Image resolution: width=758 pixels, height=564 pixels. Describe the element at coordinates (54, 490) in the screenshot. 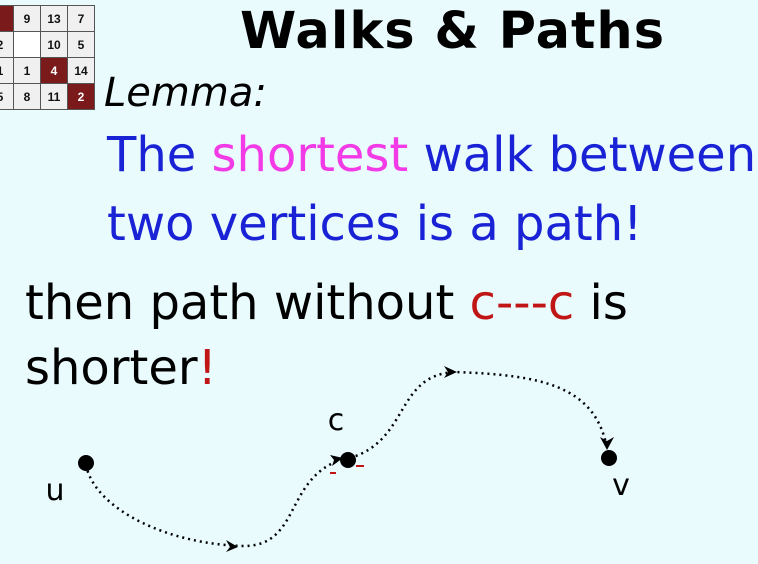

I see `vertex-label-u: u` at that location.